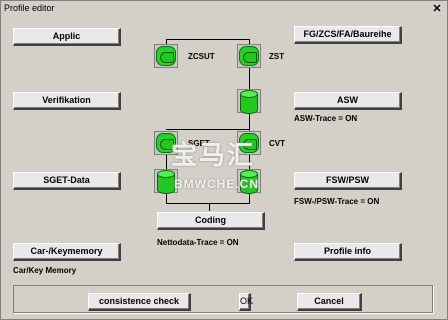 This screenshot has width=448, height=320. I want to click on zcsut-label: ZCSUT, so click(201, 56).